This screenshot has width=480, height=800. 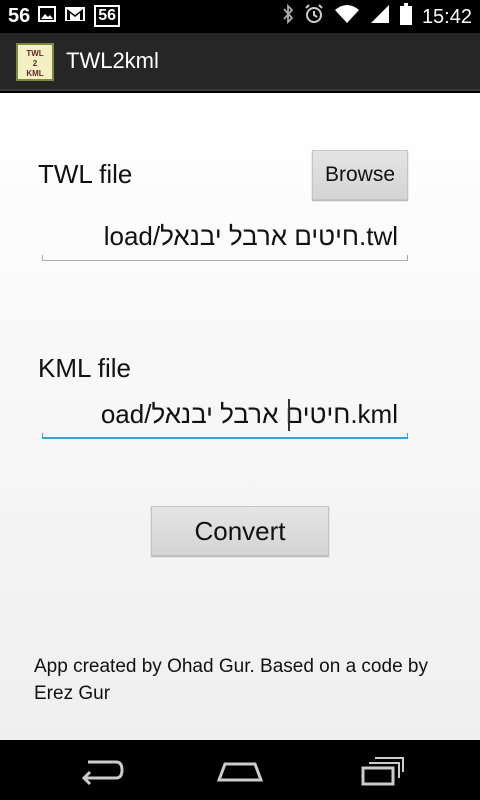 I want to click on bluetooth-icon, so click(x=288, y=16).